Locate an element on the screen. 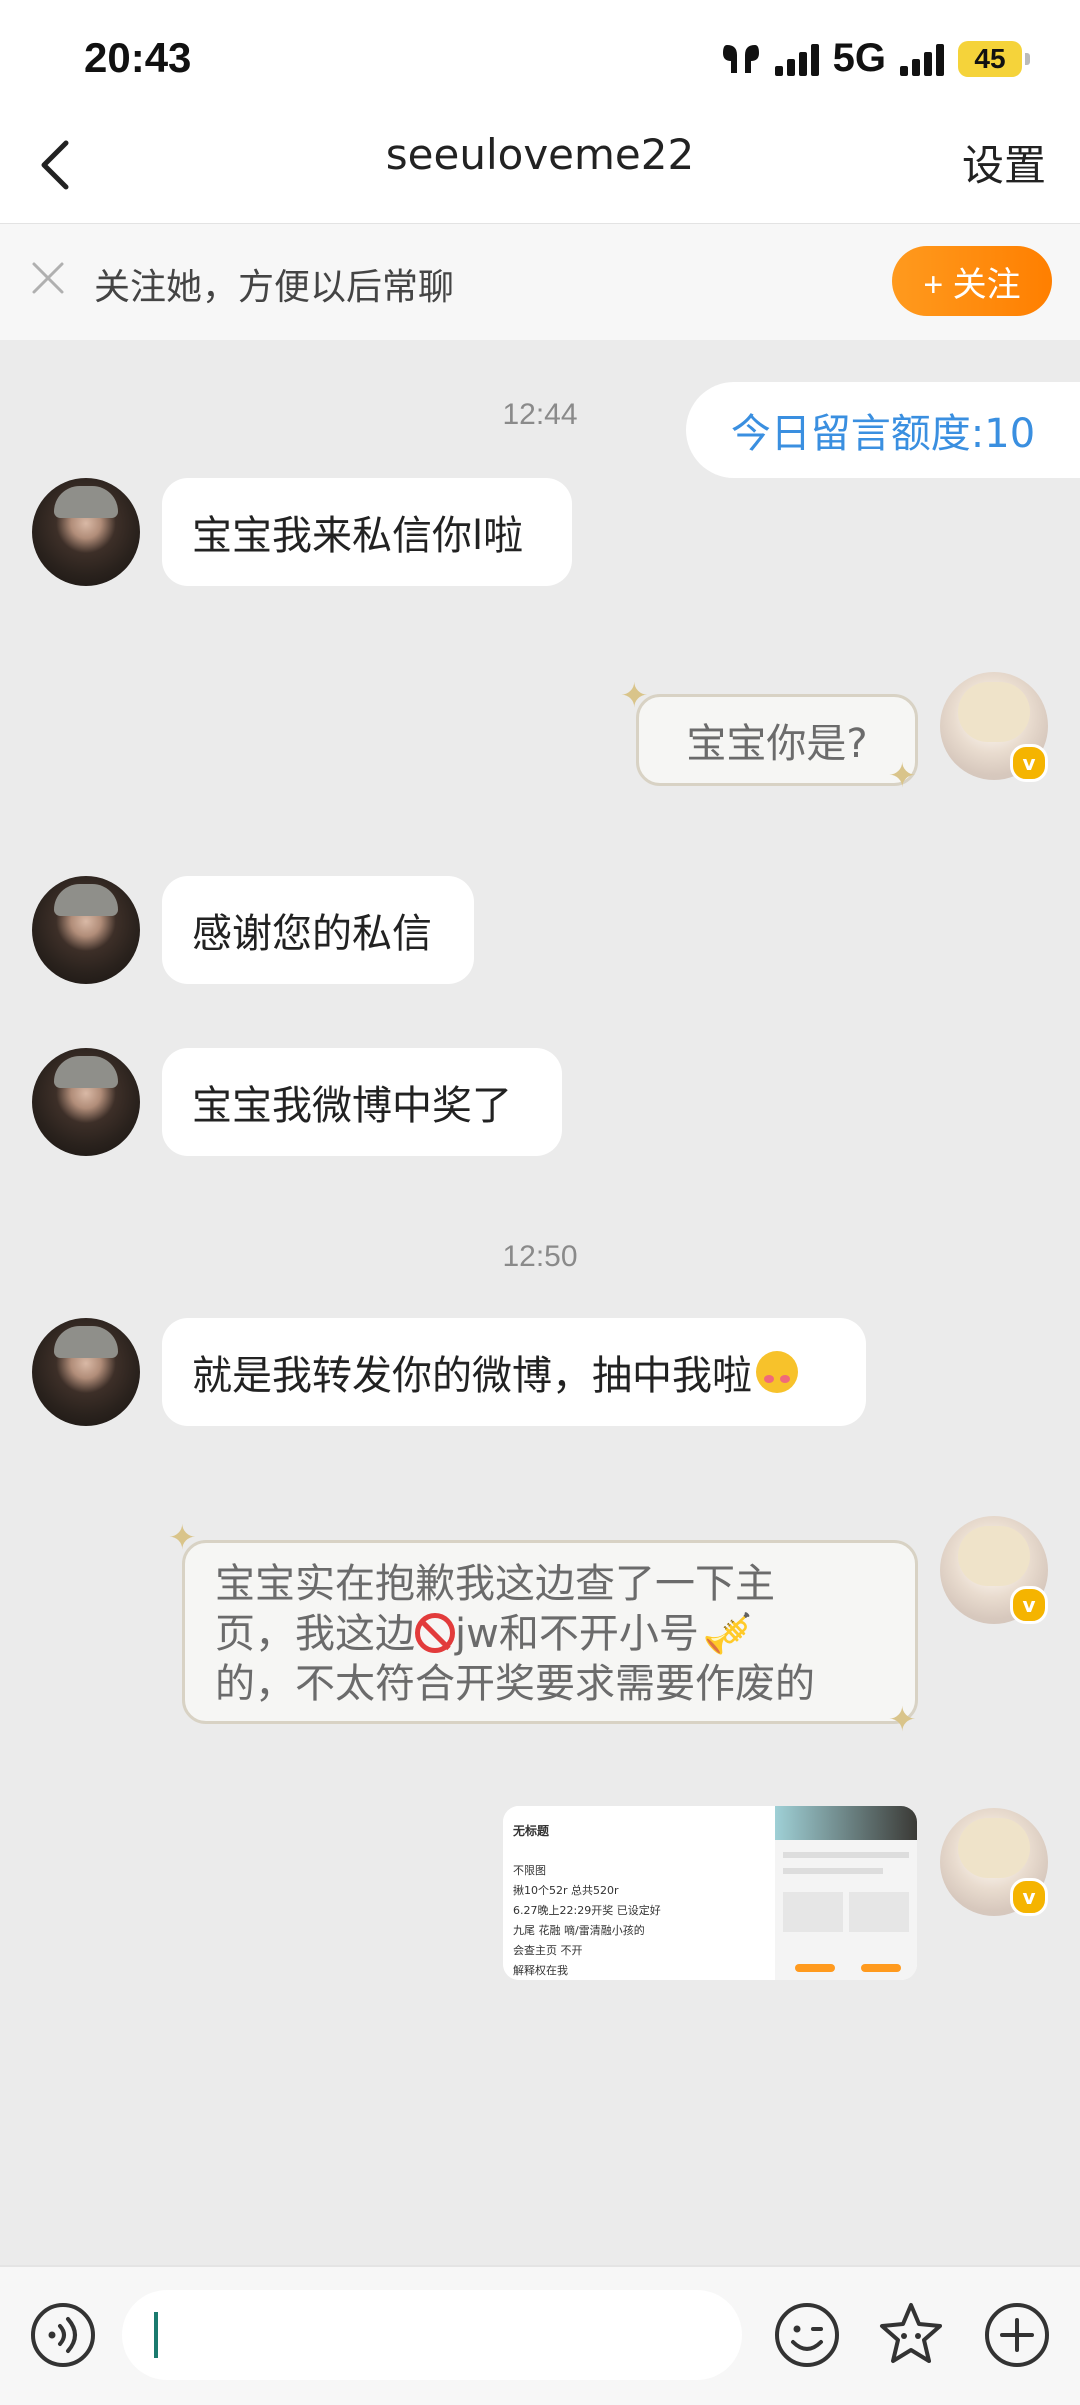 The height and width of the screenshot is (2405, 1080). message-text: 宝宝你是? is located at coordinates (777, 744).